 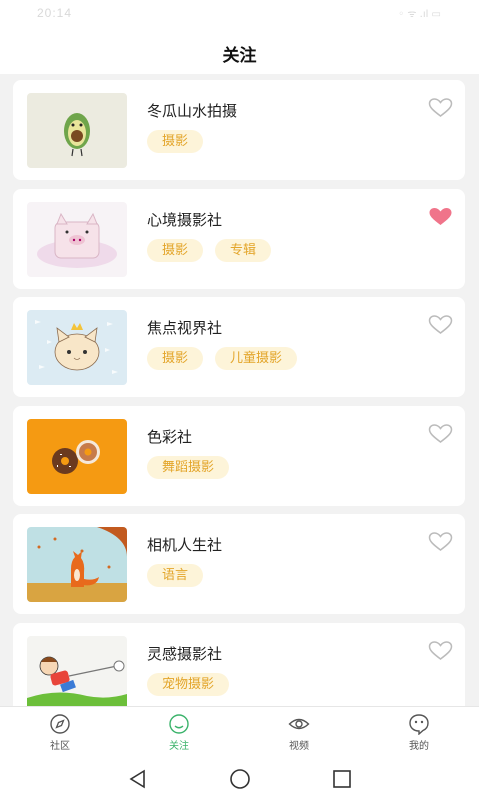 I want to click on bottom-tab-bar: 社区 关注 视频 我的, so click(x=239, y=732).